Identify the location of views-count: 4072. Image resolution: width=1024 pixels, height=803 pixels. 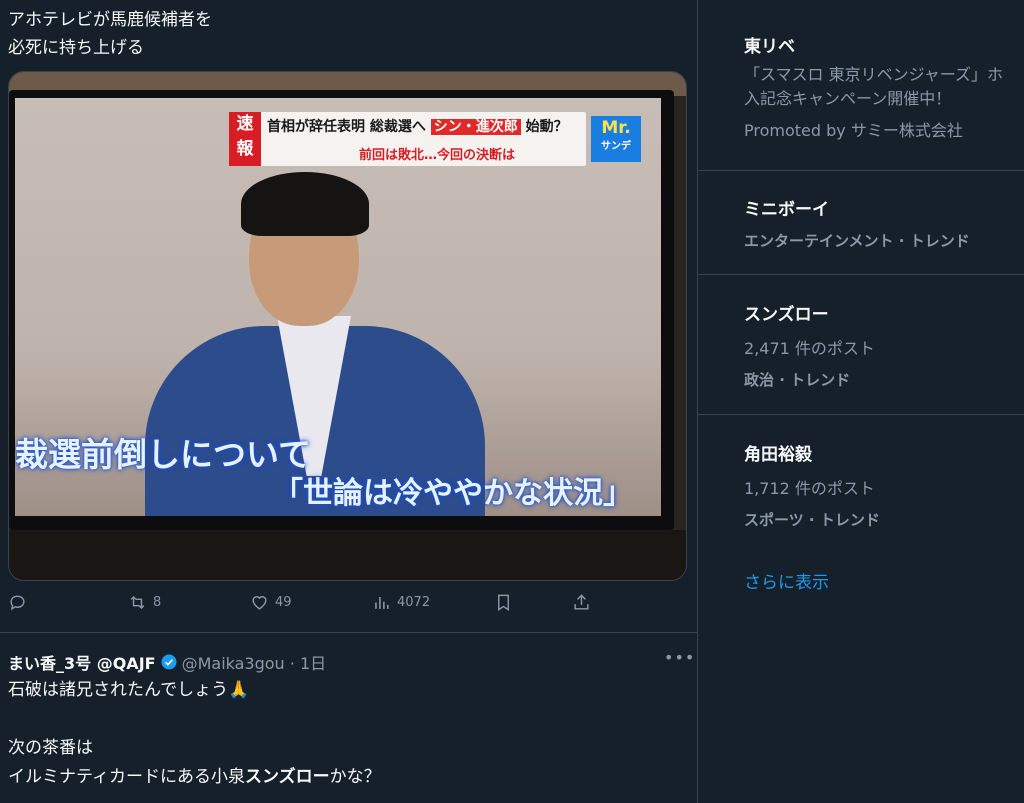
(414, 602).